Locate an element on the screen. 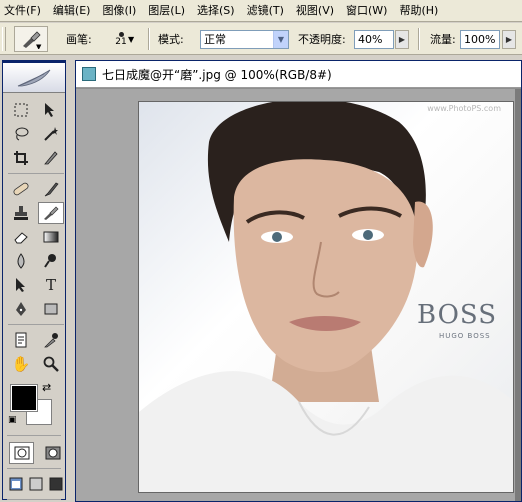 The width and height of the screenshot is (522, 502). toolbox: T ✋ ⇄ ▣ is located at coordinates (34, 280).